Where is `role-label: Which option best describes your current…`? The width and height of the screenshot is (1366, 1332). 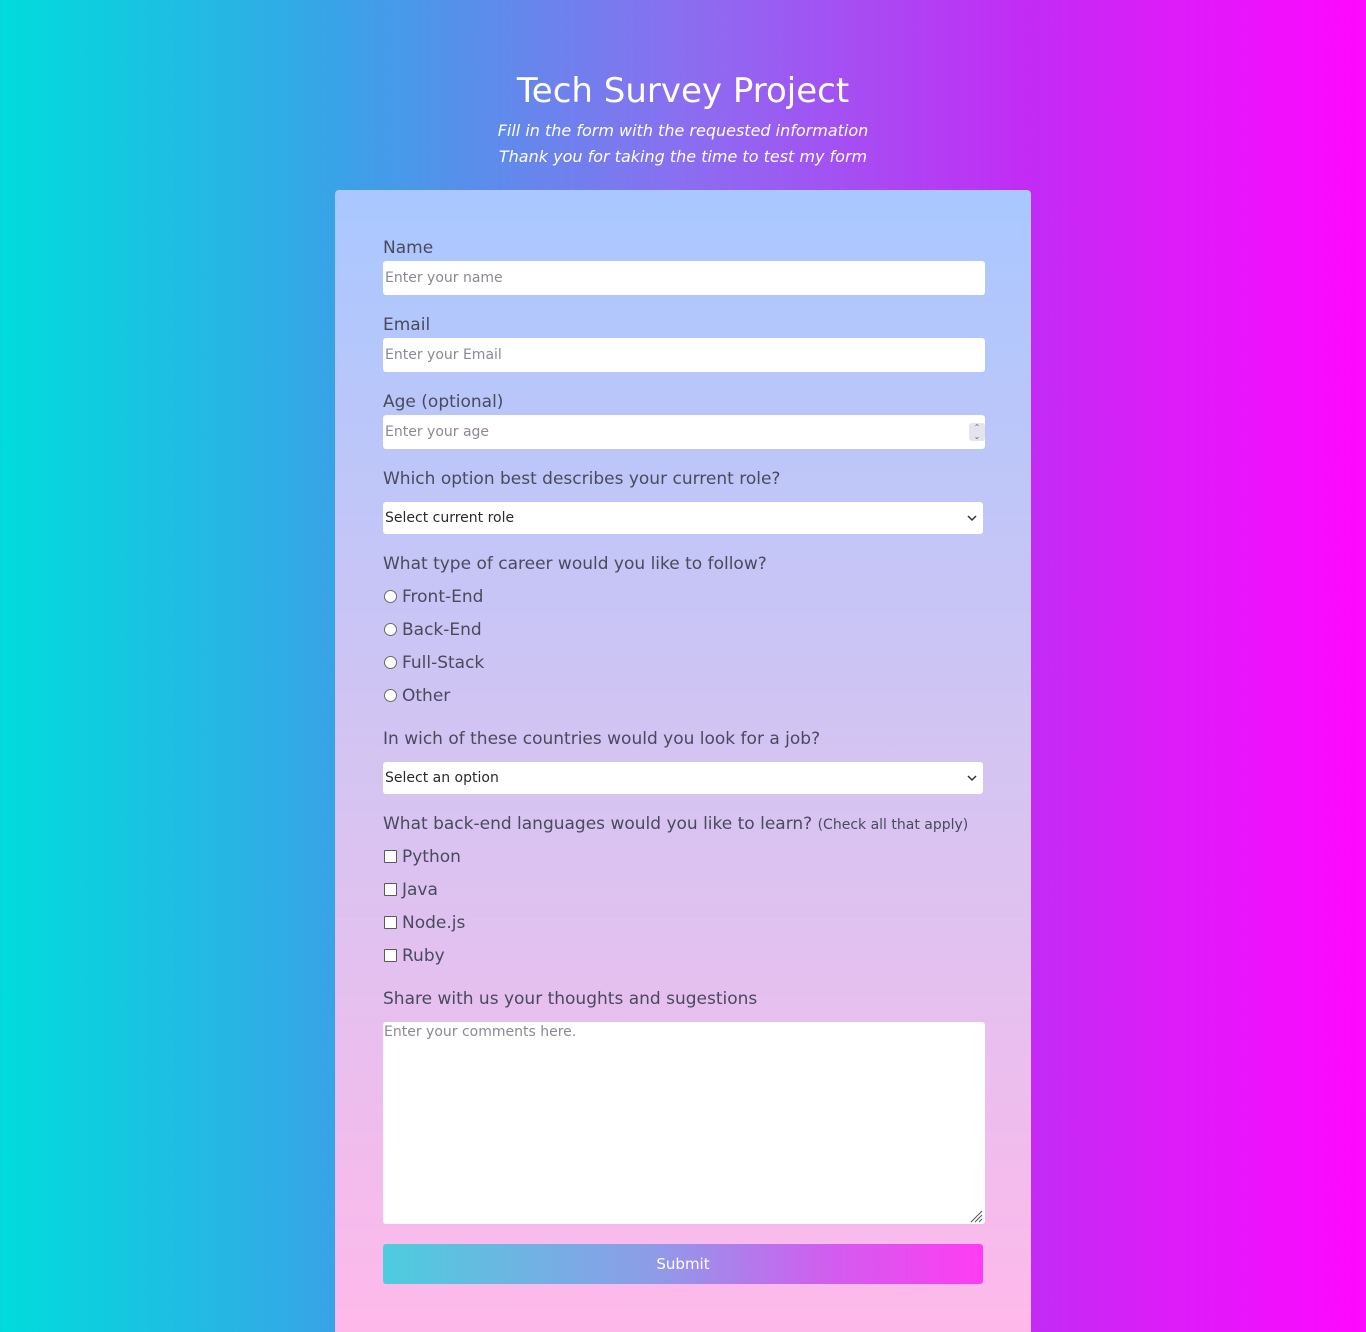
role-label: Which option best describes your current… is located at coordinates (582, 479).